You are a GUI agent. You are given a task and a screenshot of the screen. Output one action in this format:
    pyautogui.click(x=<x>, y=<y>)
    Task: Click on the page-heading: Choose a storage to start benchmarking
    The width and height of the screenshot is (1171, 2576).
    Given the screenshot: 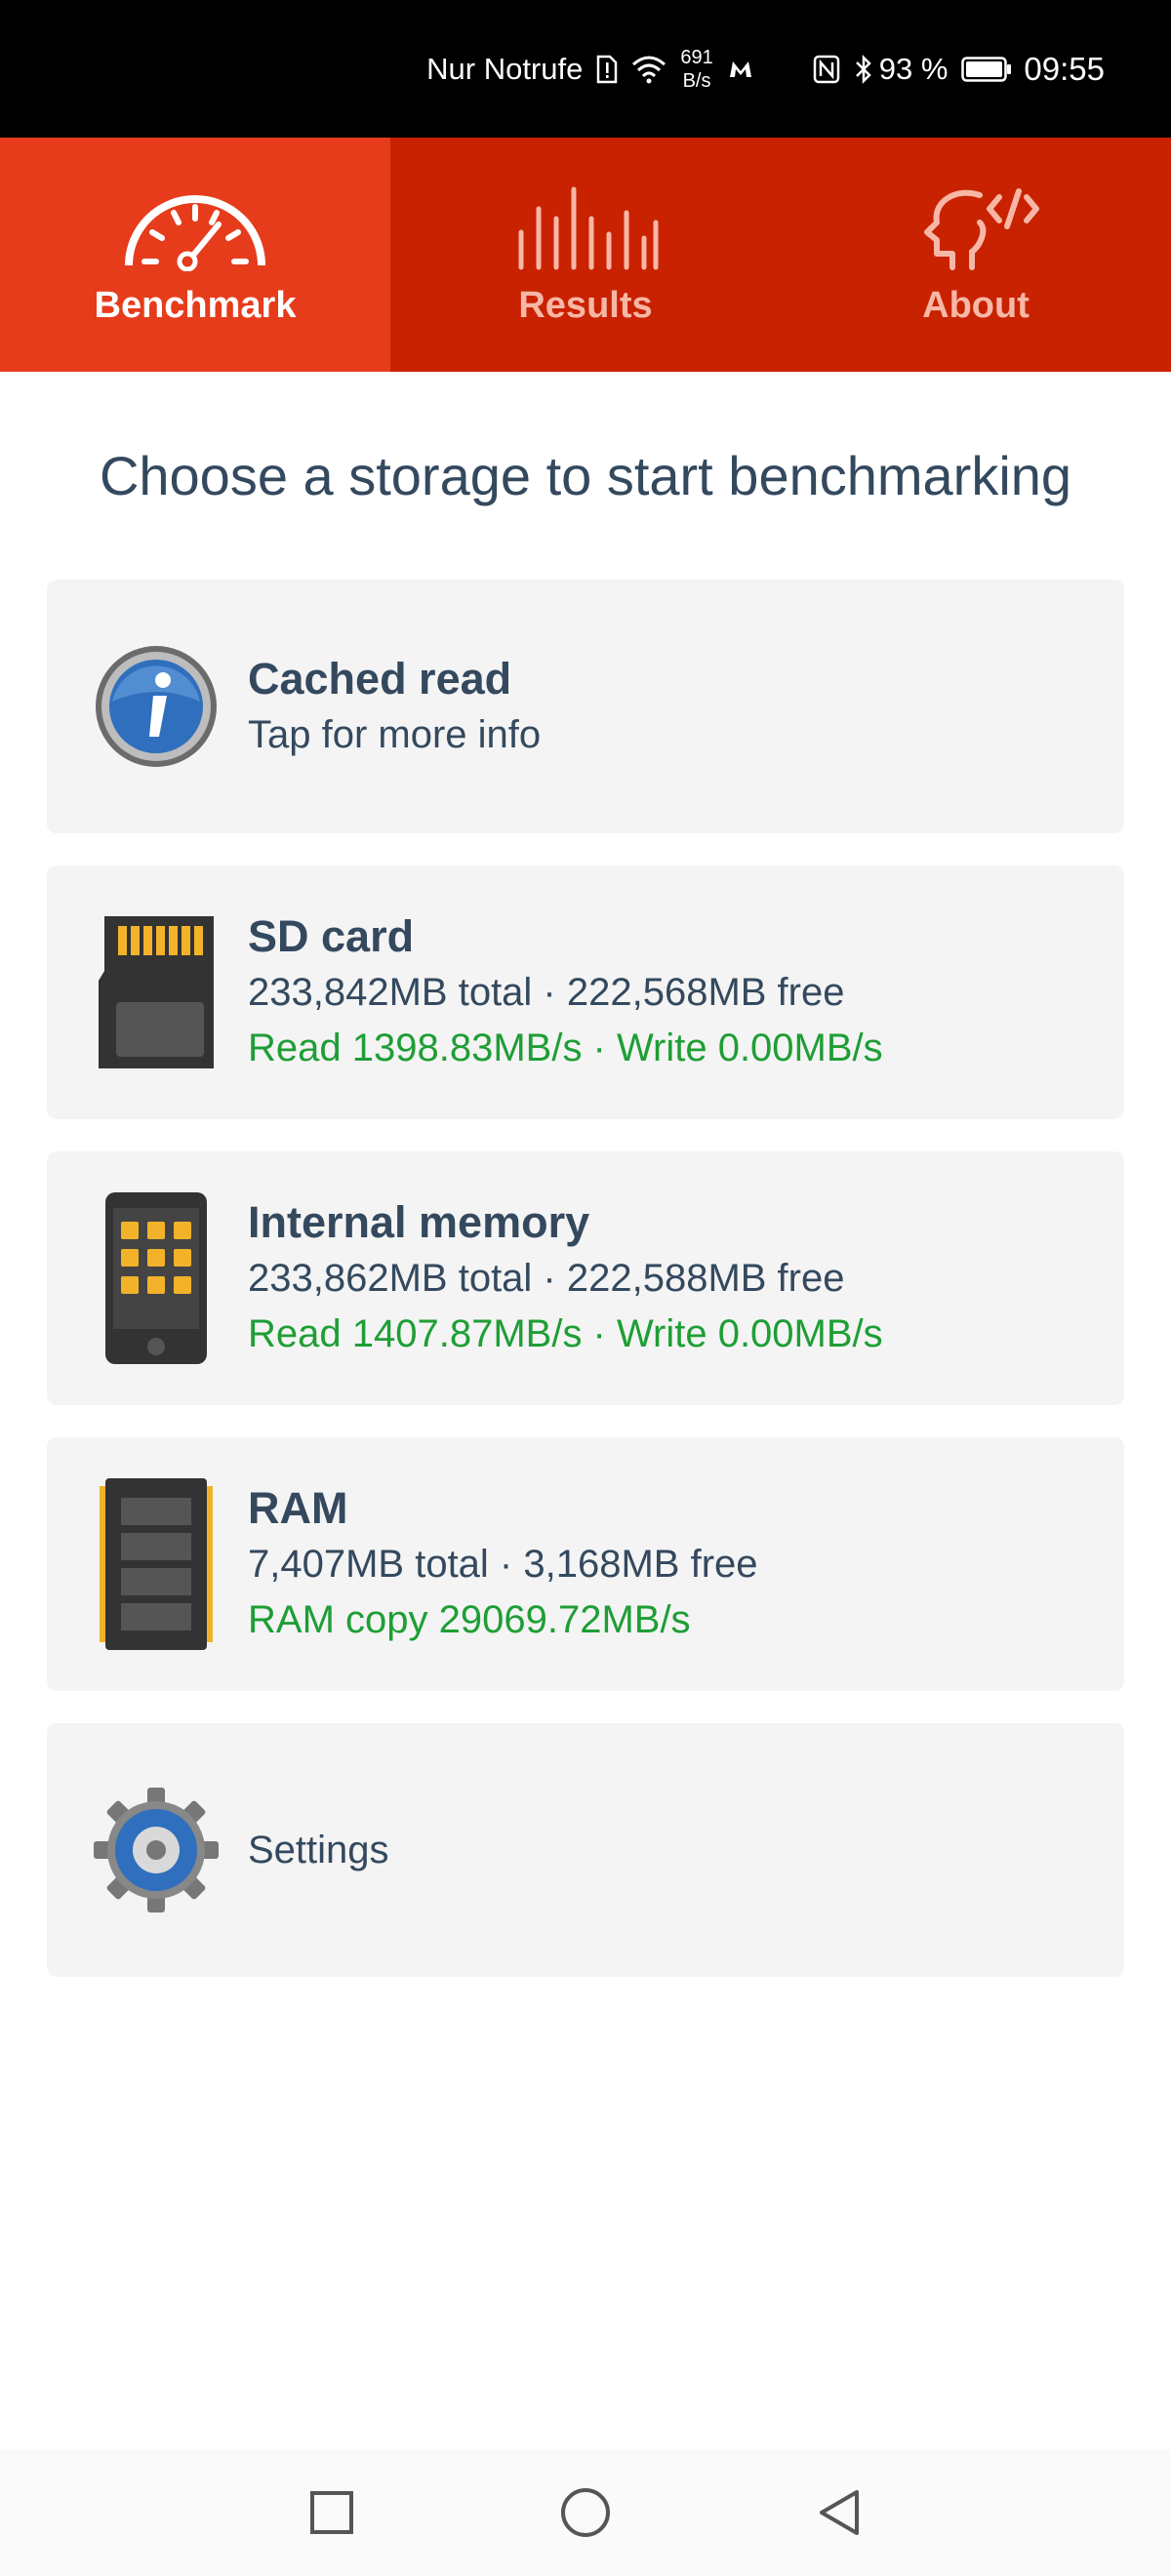 What is the action you would take?
    pyautogui.click(x=585, y=475)
    